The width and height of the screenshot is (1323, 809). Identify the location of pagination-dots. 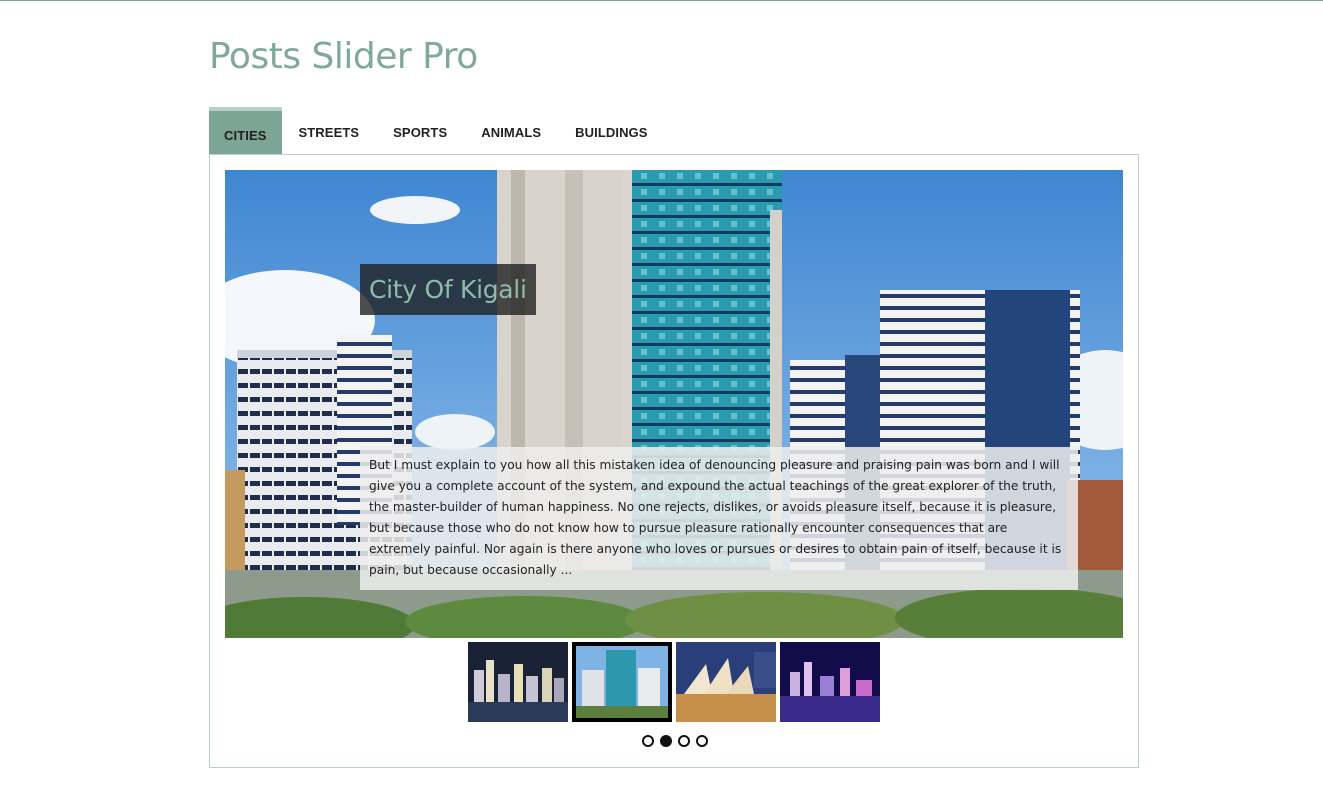
(675, 741).